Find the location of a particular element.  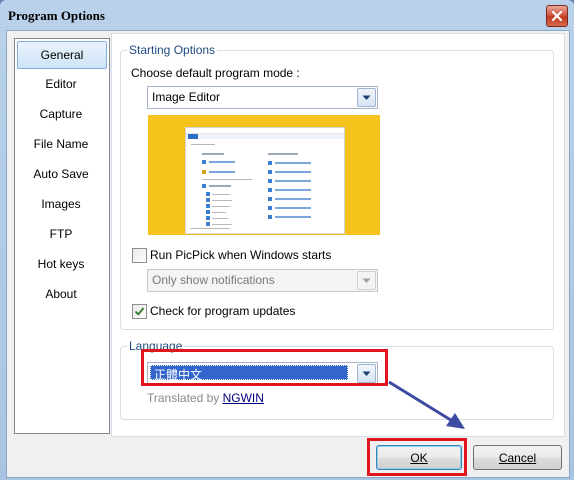

default-mode-value: Image Editor is located at coordinates (186, 97).